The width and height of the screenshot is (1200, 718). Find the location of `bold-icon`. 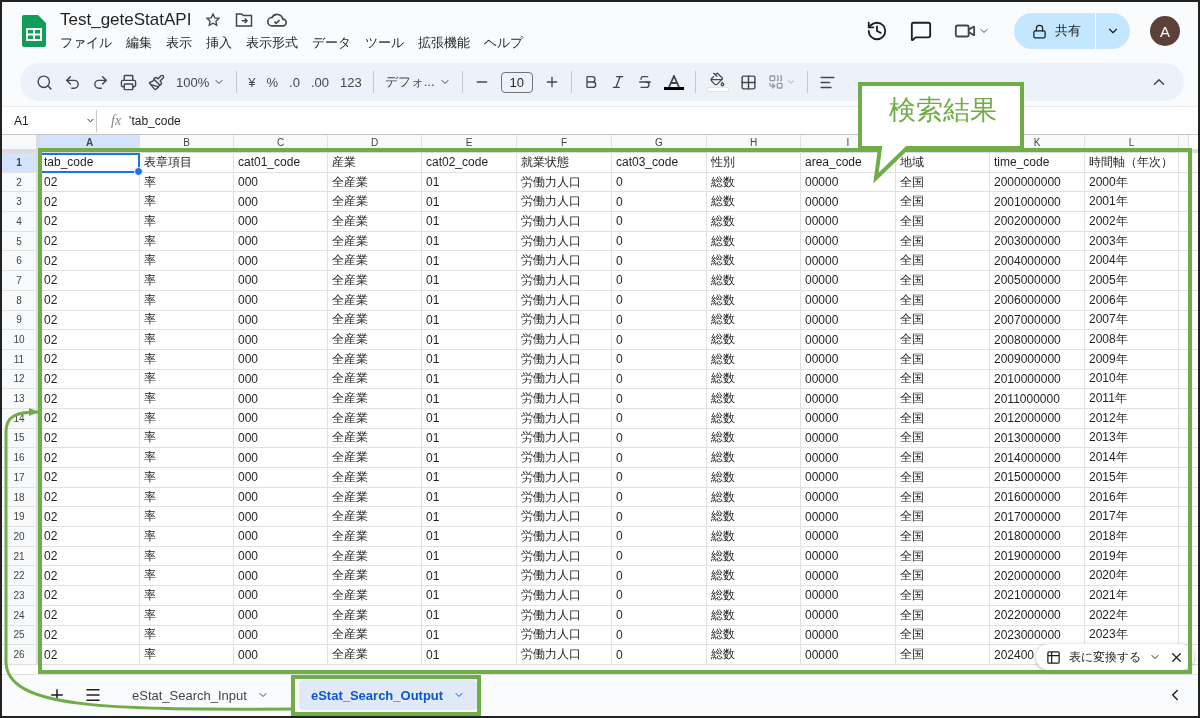

bold-icon is located at coordinates (591, 82).